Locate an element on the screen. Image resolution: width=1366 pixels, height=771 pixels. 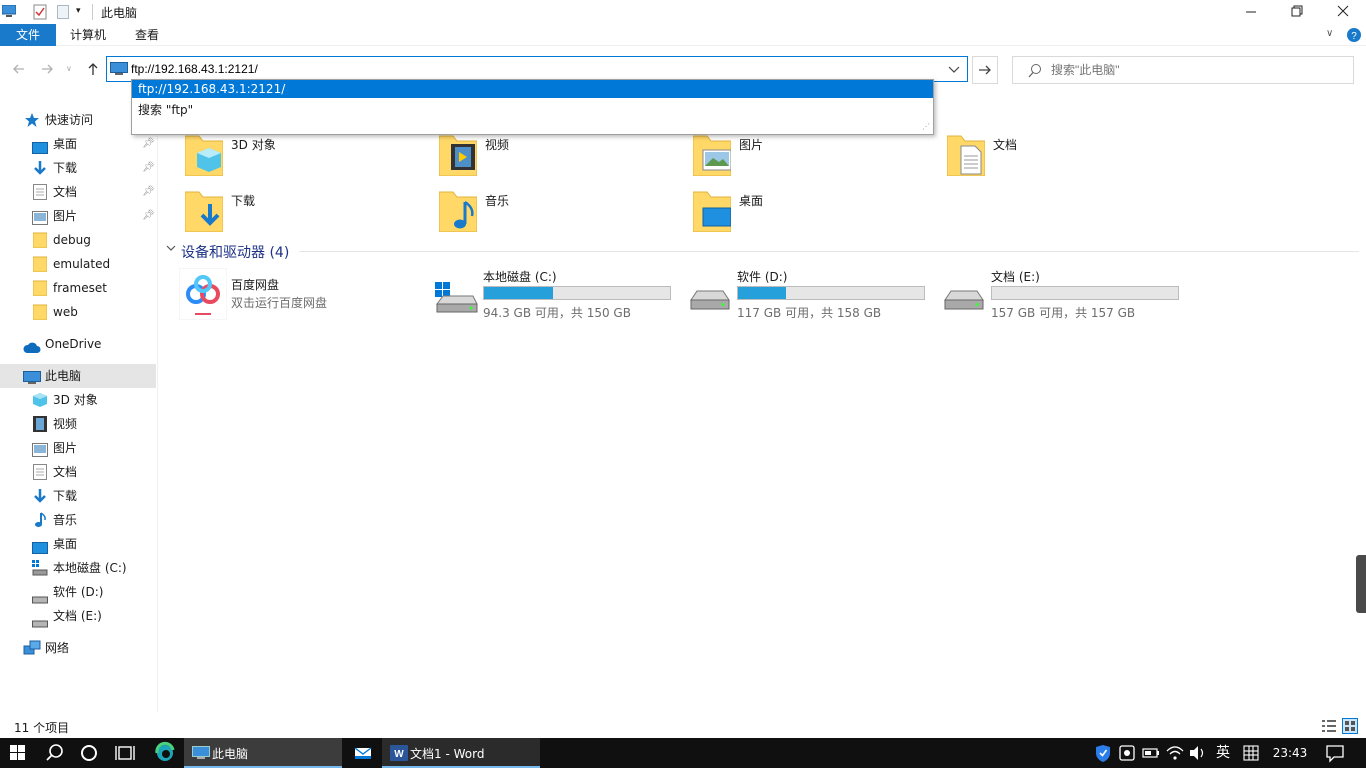
wifi-icon is located at coordinates (1175, 753).